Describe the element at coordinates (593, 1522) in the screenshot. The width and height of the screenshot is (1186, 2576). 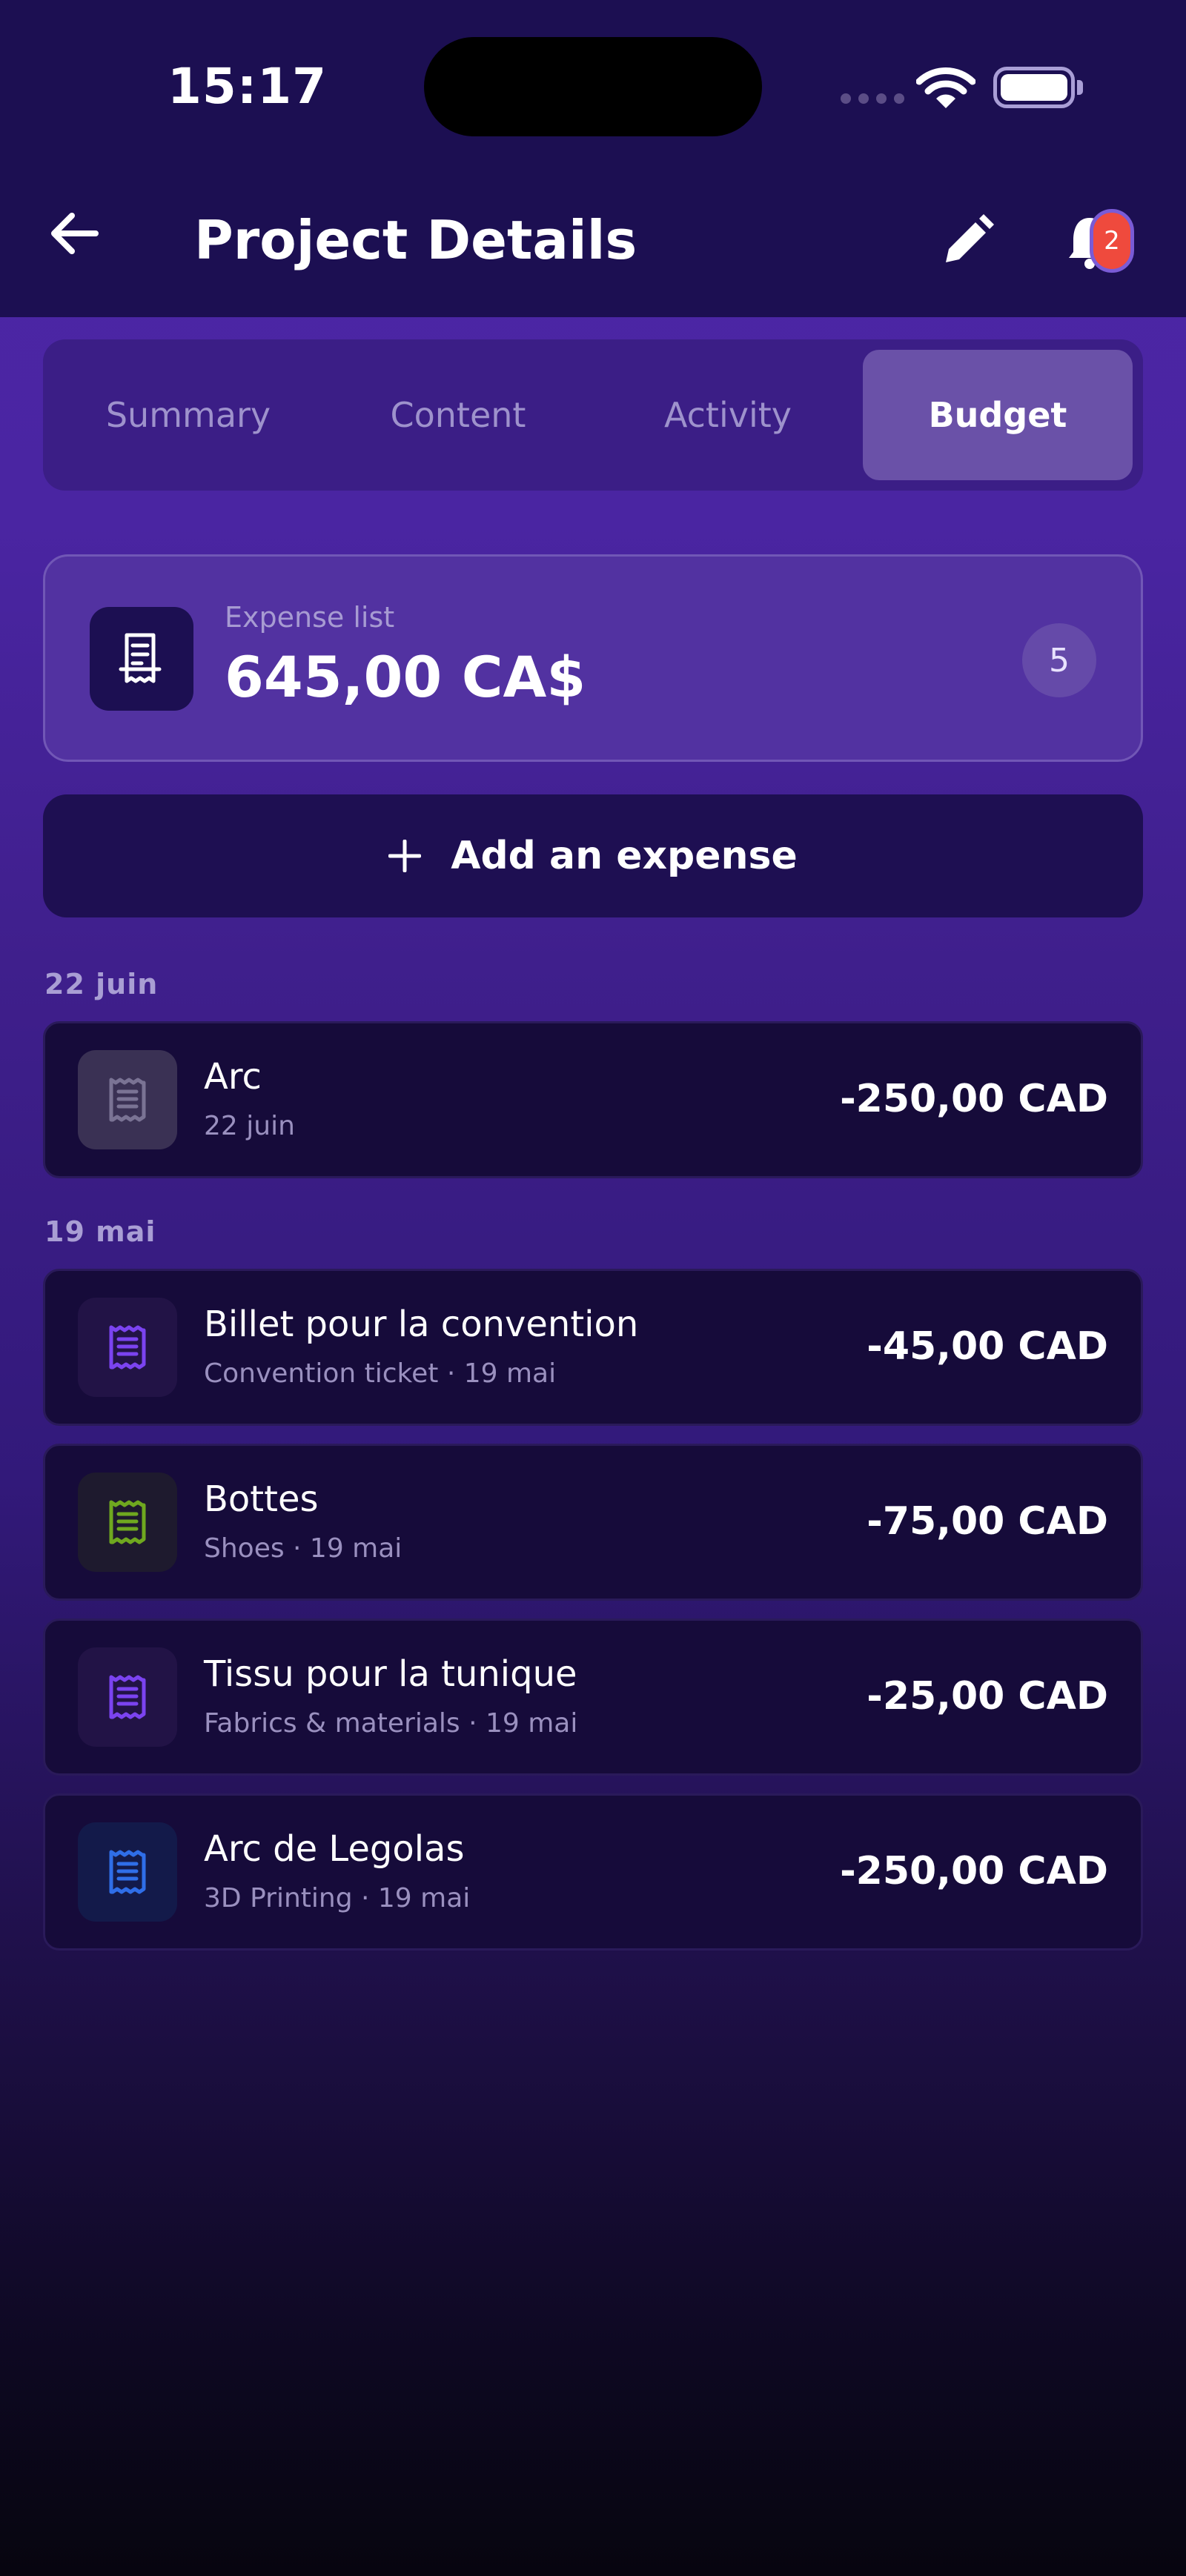
I see `expense-row: Bottes Shoes · 19 mai -75,00 CAD` at that location.